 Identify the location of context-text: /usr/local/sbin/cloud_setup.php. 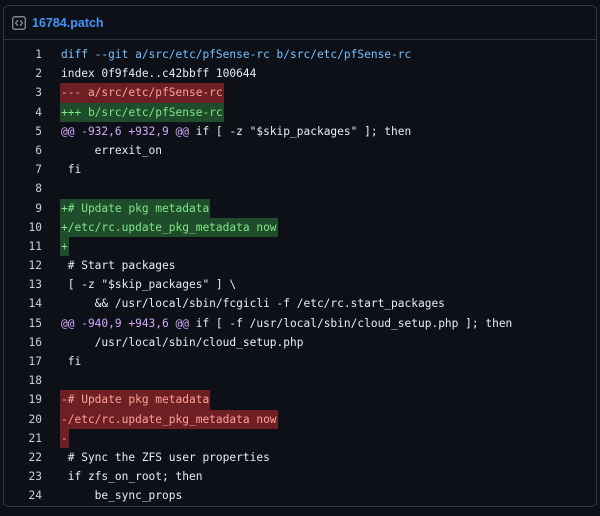
(182, 342).